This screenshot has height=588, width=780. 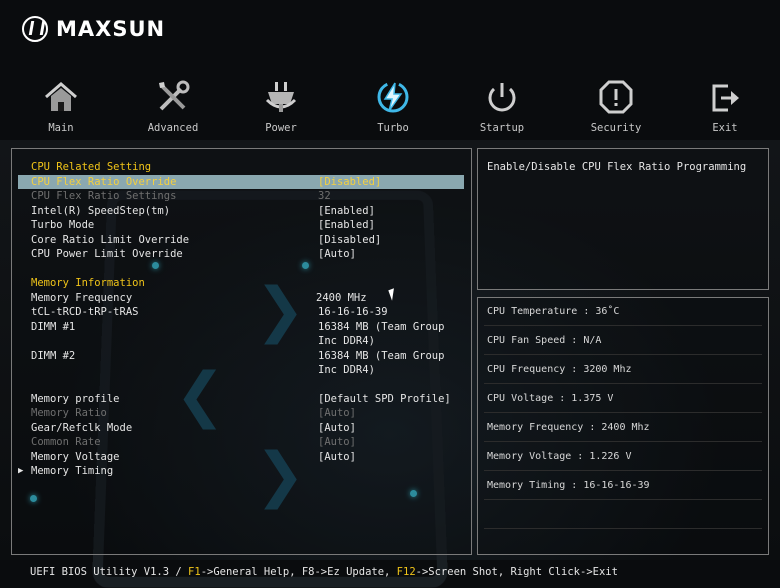 What do you see at coordinates (241, 312) in the screenshot?
I see `info-memory-timings: tCL-tRCD-tRP-tRAS 16-16-16-39` at bounding box center [241, 312].